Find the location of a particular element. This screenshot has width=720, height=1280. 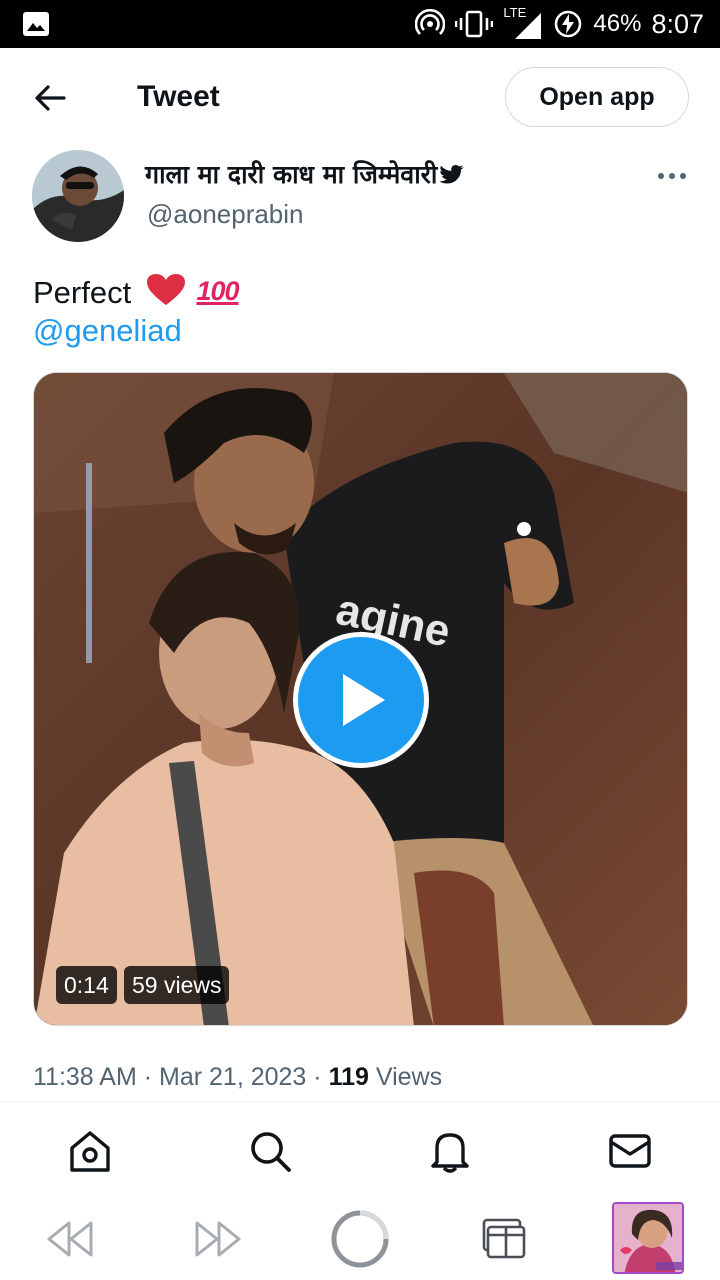

browser-back-button is located at coordinates (71, 1239).